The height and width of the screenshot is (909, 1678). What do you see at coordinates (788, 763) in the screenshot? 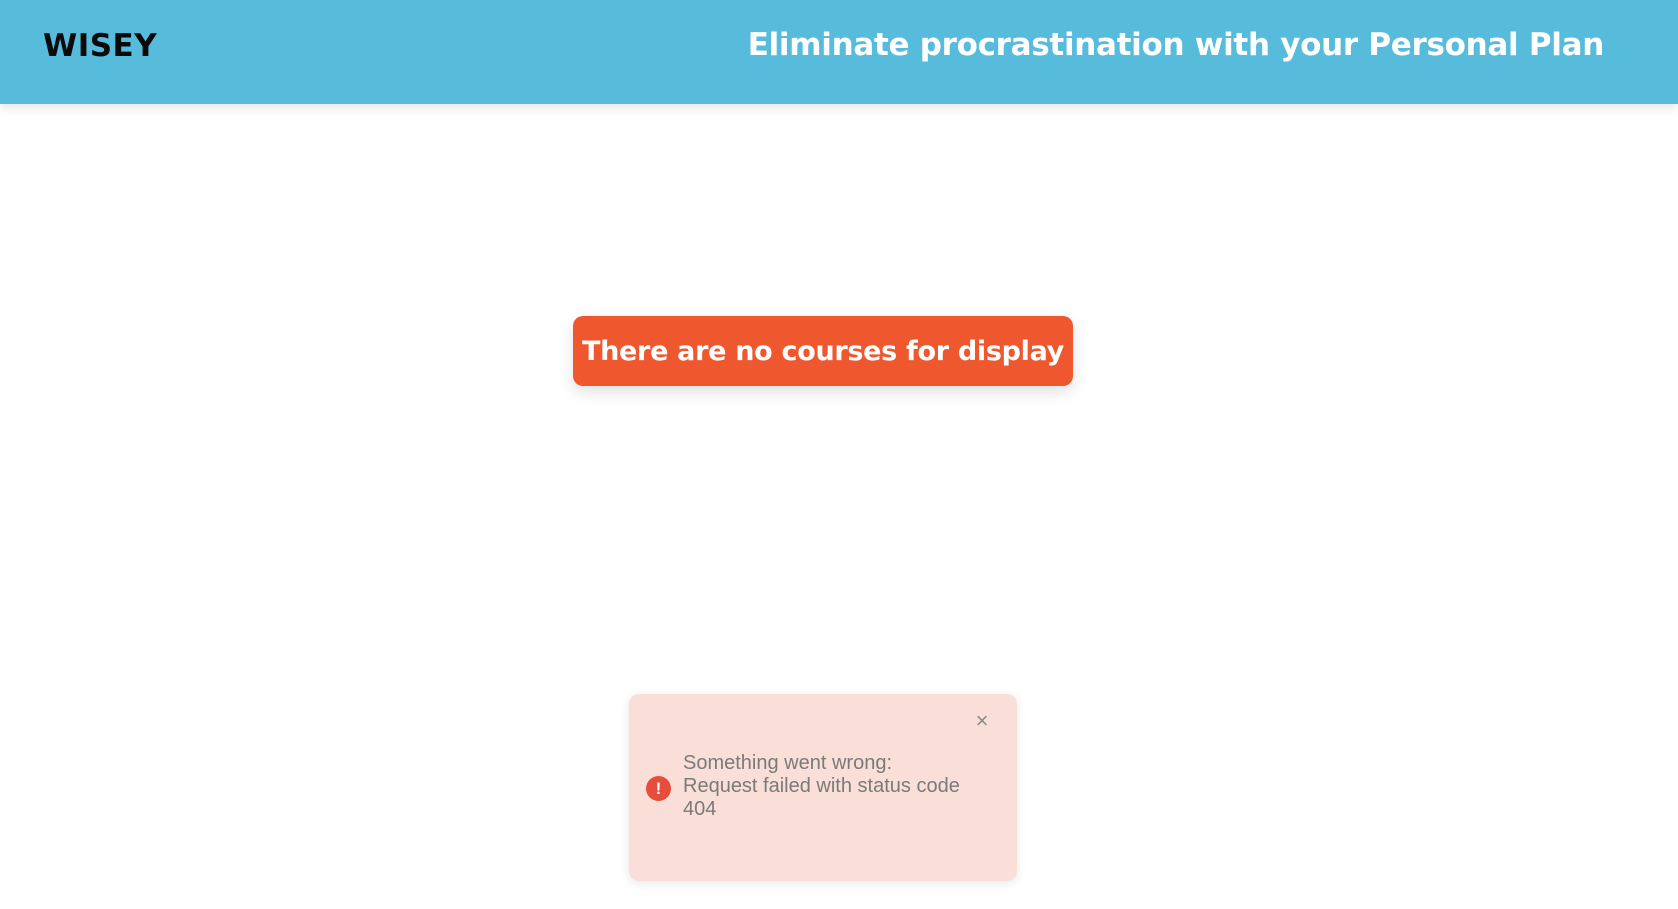
I see `toast-message-line: Something went wrong:` at bounding box center [788, 763].